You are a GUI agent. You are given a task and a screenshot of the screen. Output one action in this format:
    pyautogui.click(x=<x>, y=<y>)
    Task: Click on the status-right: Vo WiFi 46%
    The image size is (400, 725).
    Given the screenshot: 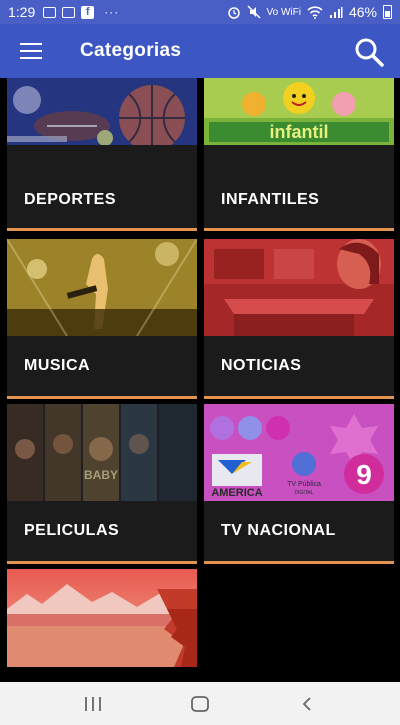 What is the action you would take?
    pyautogui.click(x=309, y=12)
    